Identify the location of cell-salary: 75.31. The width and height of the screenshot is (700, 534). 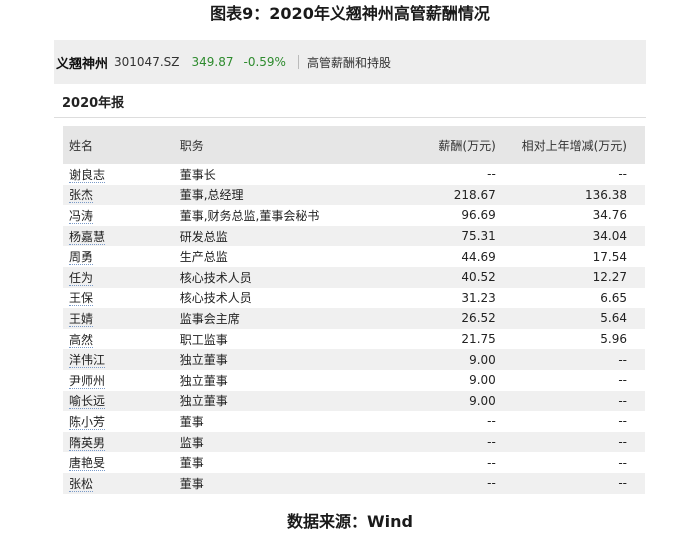
(433, 236).